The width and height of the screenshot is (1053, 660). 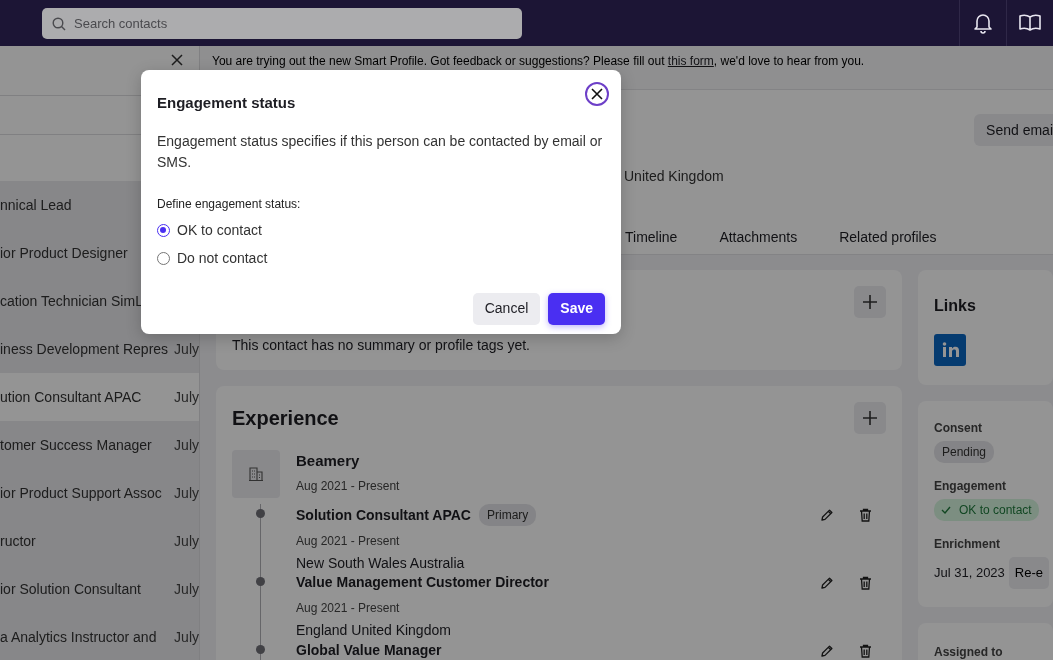 What do you see at coordinates (969, 573) in the screenshot?
I see `date-text: Jul 31, 2023` at bounding box center [969, 573].